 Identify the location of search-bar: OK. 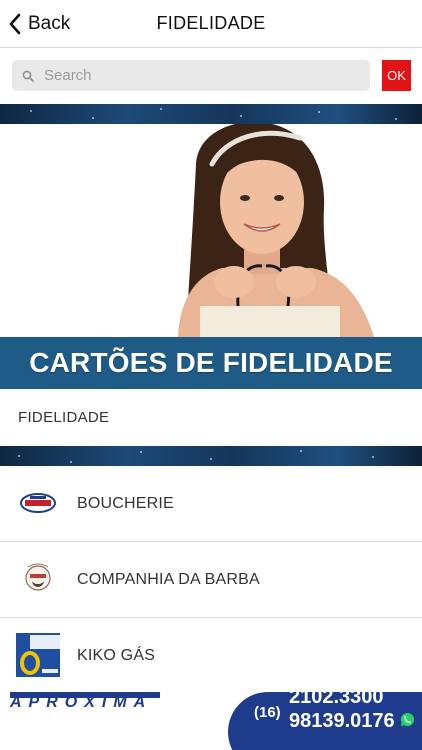
(211, 76).